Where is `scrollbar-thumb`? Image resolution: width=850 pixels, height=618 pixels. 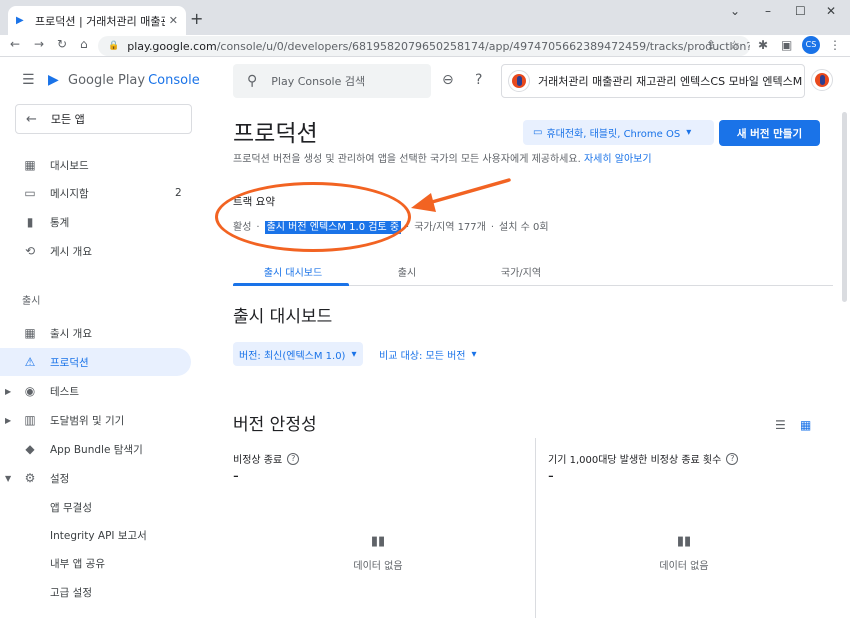 scrollbar-thumb is located at coordinates (844, 207).